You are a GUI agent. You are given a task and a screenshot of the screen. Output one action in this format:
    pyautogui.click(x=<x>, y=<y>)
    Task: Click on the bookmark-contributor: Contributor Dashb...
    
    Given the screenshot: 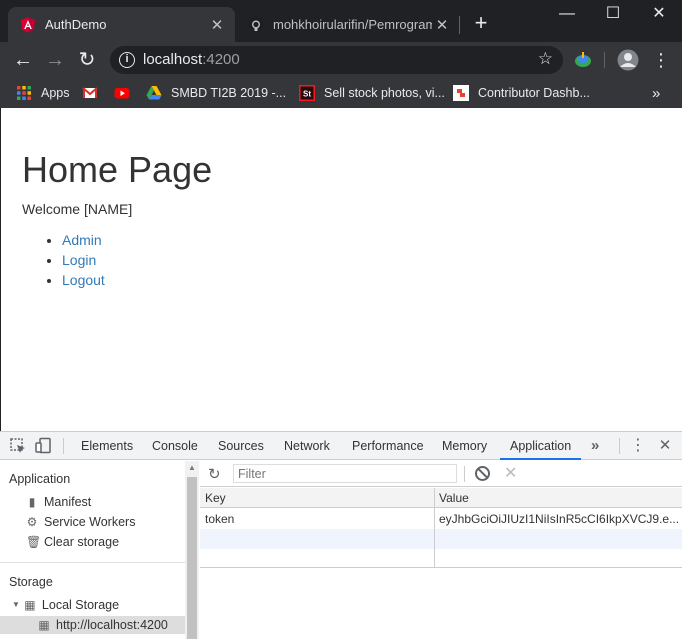 What is the action you would take?
    pyautogui.click(x=521, y=93)
    